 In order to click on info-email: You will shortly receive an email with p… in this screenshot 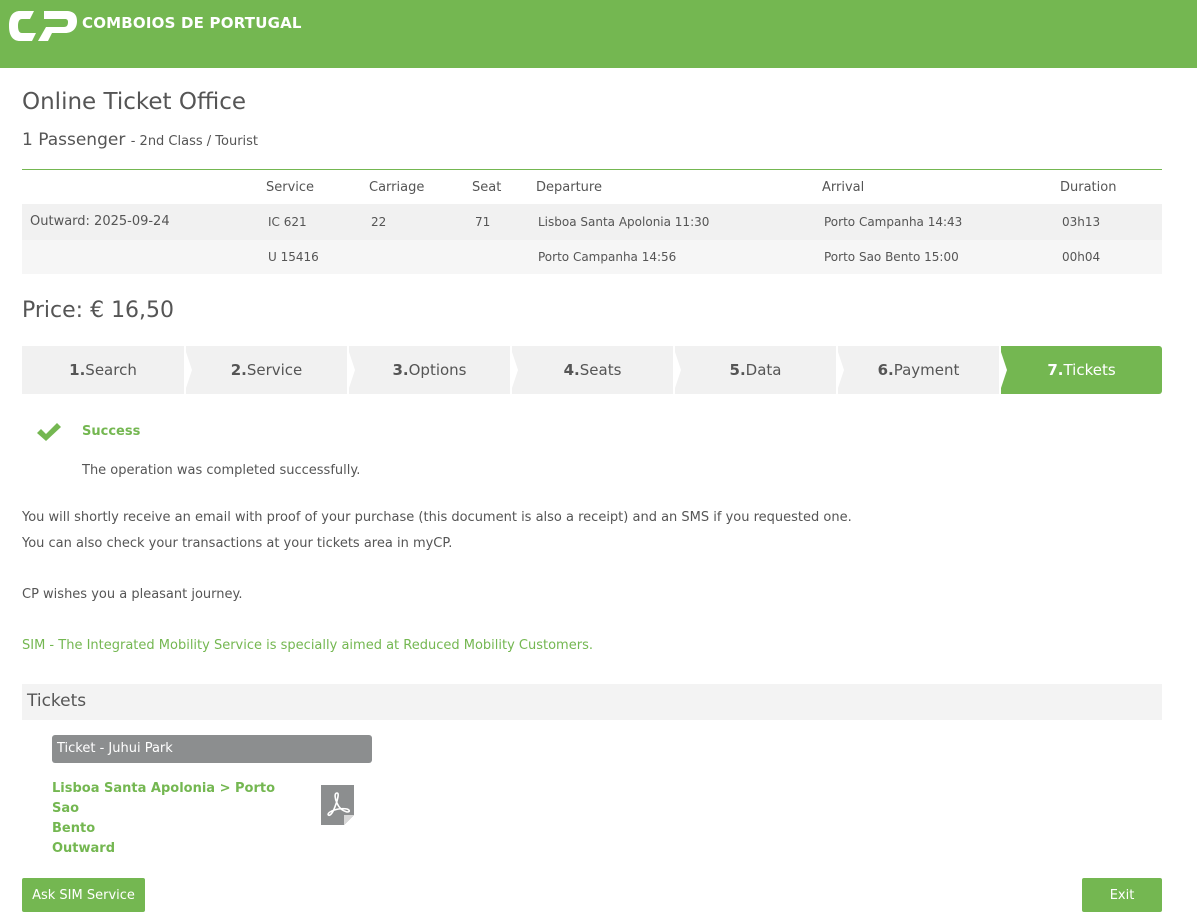, I will do `click(437, 517)`.